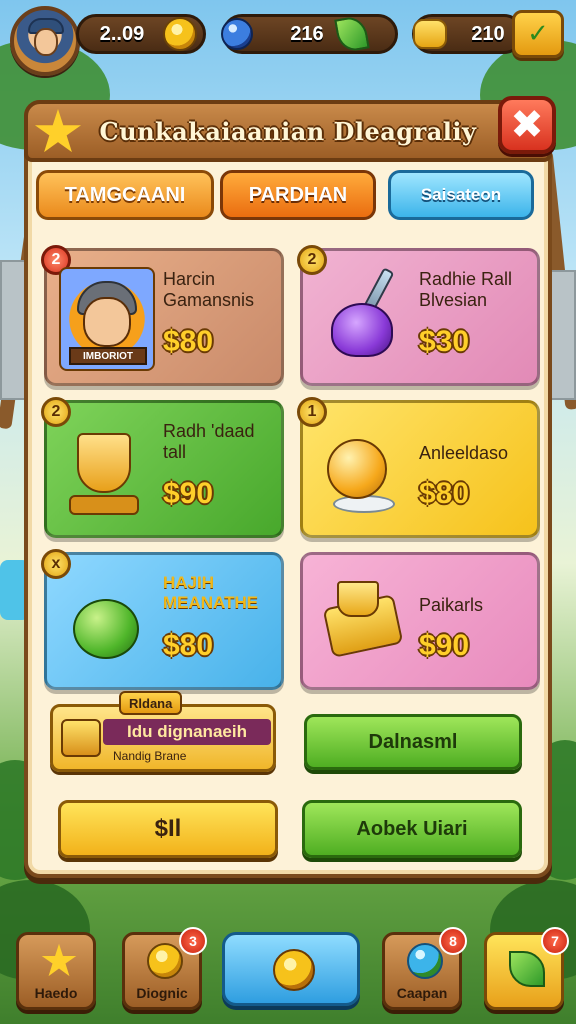  I want to click on nav-label: Caapan, so click(422, 993).